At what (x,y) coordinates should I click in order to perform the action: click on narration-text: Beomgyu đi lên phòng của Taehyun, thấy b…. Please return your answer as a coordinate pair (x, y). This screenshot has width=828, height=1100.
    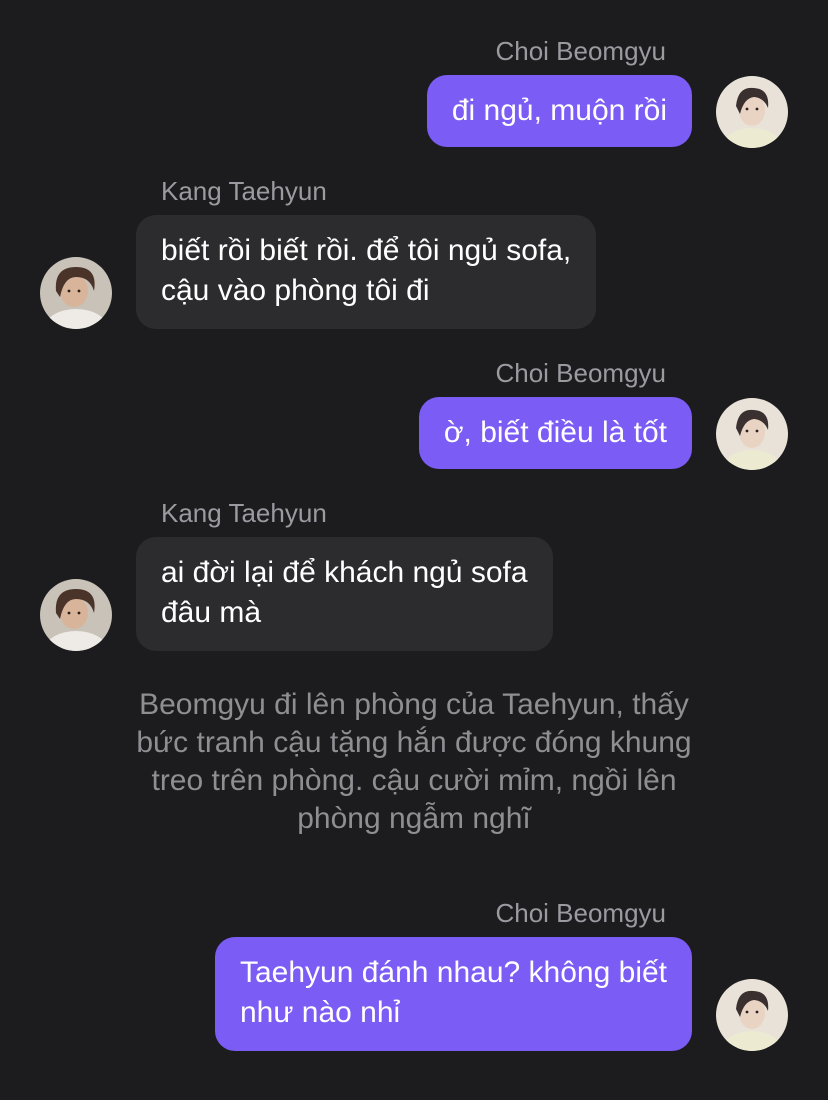
    Looking at the image, I should click on (414, 762).